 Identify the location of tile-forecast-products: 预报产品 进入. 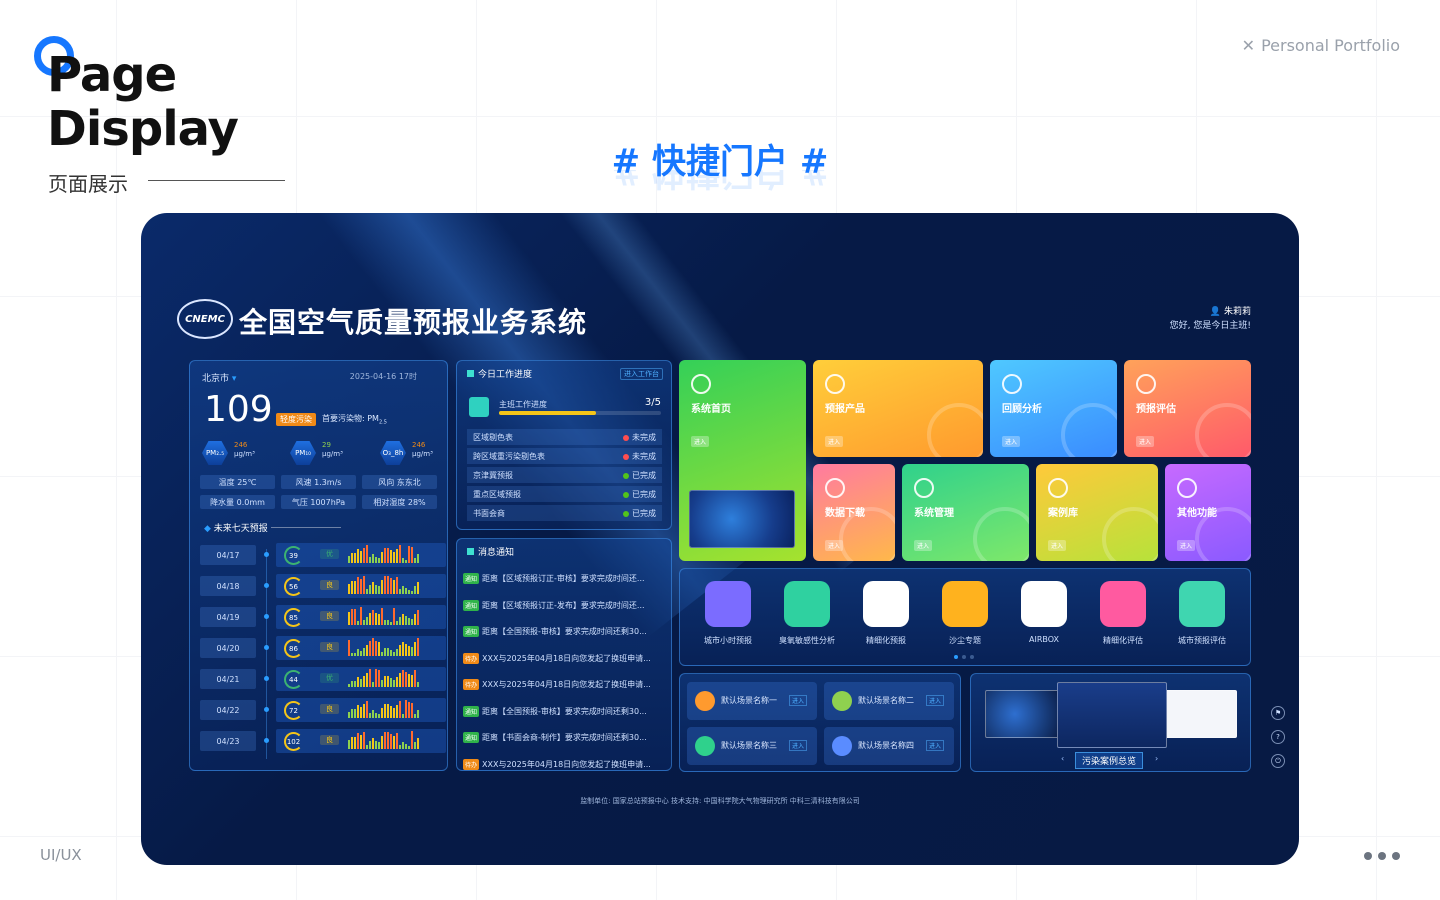
(898, 408).